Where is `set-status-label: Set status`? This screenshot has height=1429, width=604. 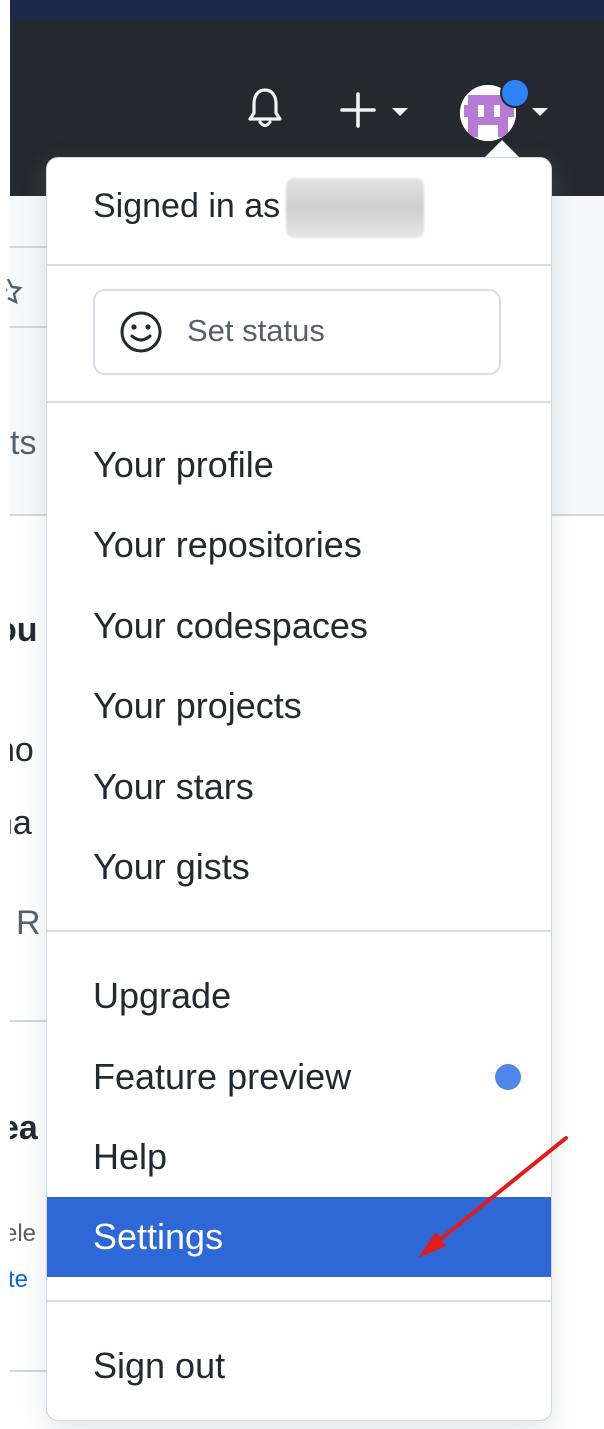
set-status-label: Set status is located at coordinates (256, 330).